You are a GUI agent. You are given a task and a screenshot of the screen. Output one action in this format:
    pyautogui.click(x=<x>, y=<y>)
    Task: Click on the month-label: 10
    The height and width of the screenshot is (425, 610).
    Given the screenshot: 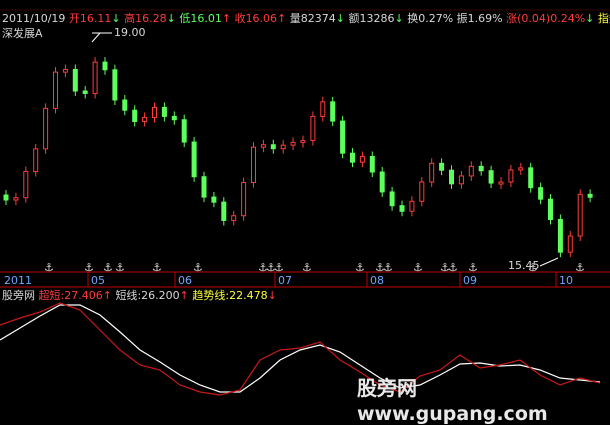 What is the action you would take?
    pyautogui.click(x=566, y=280)
    